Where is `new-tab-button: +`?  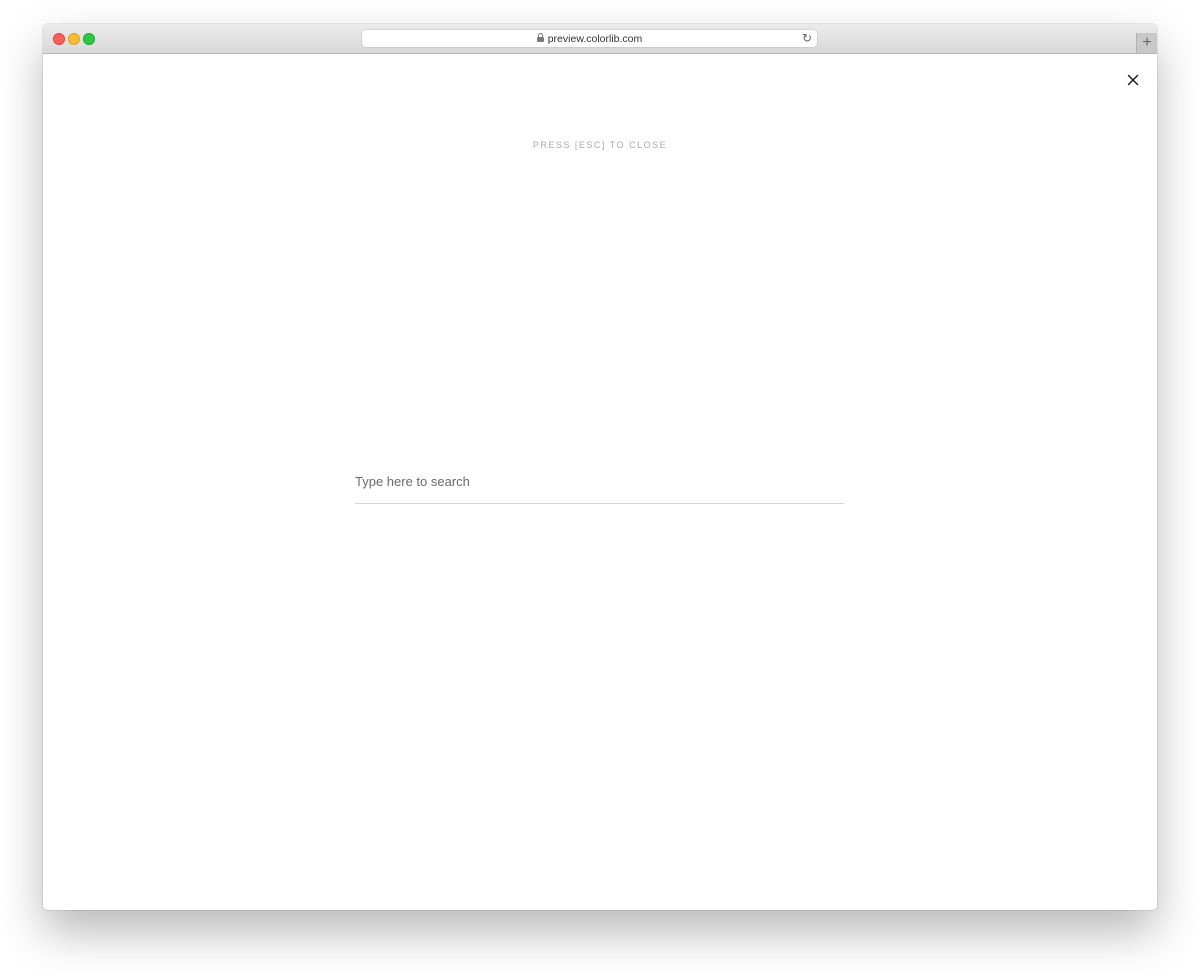 new-tab-button: + is located at coordinates (1146, 43).